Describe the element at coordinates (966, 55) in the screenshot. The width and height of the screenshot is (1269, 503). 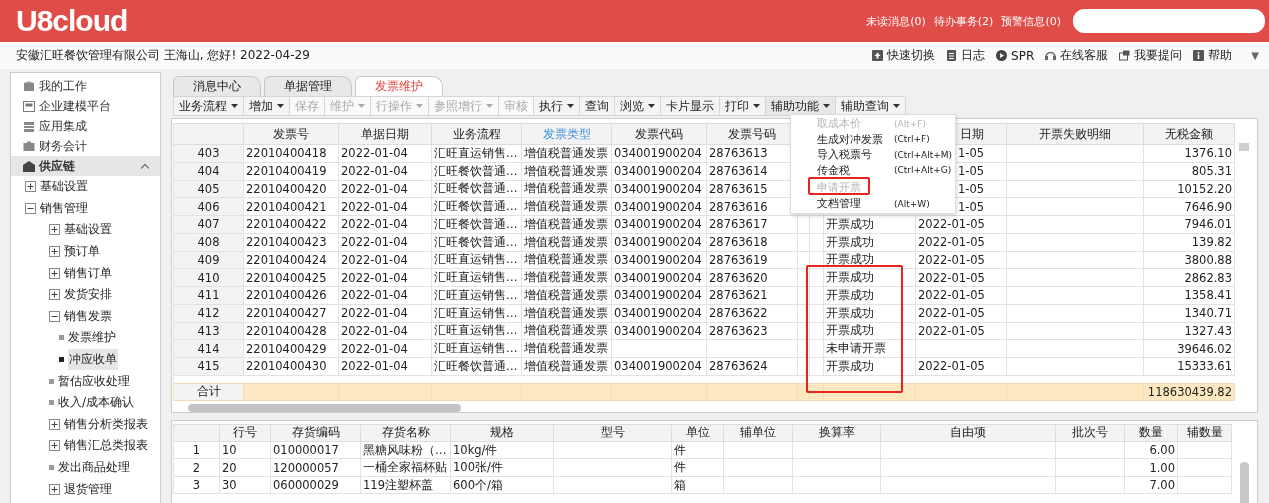
I see `toolbar-link: 日志` at that location.